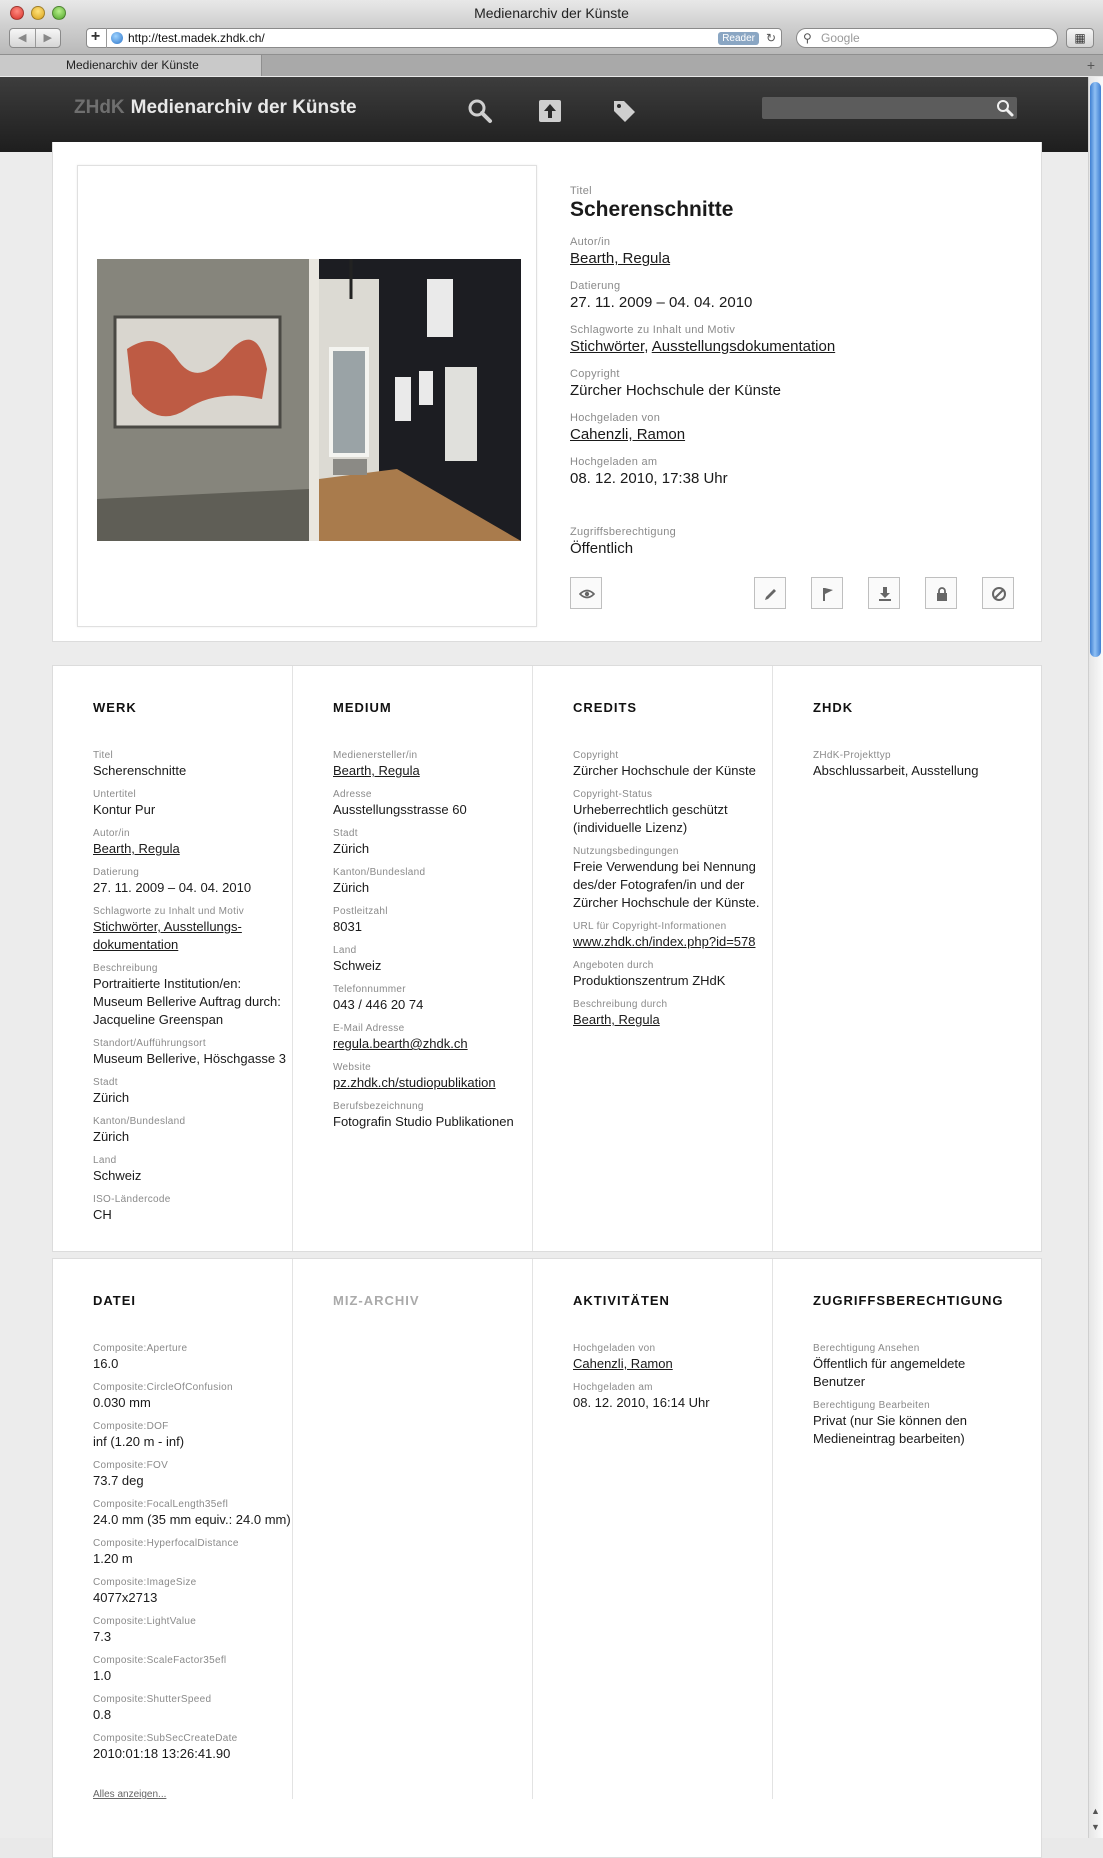 This screenshot has width=1103, height=1858. I want to click on uploader-link: Cahenzli, Ramon, so click(627, 434).